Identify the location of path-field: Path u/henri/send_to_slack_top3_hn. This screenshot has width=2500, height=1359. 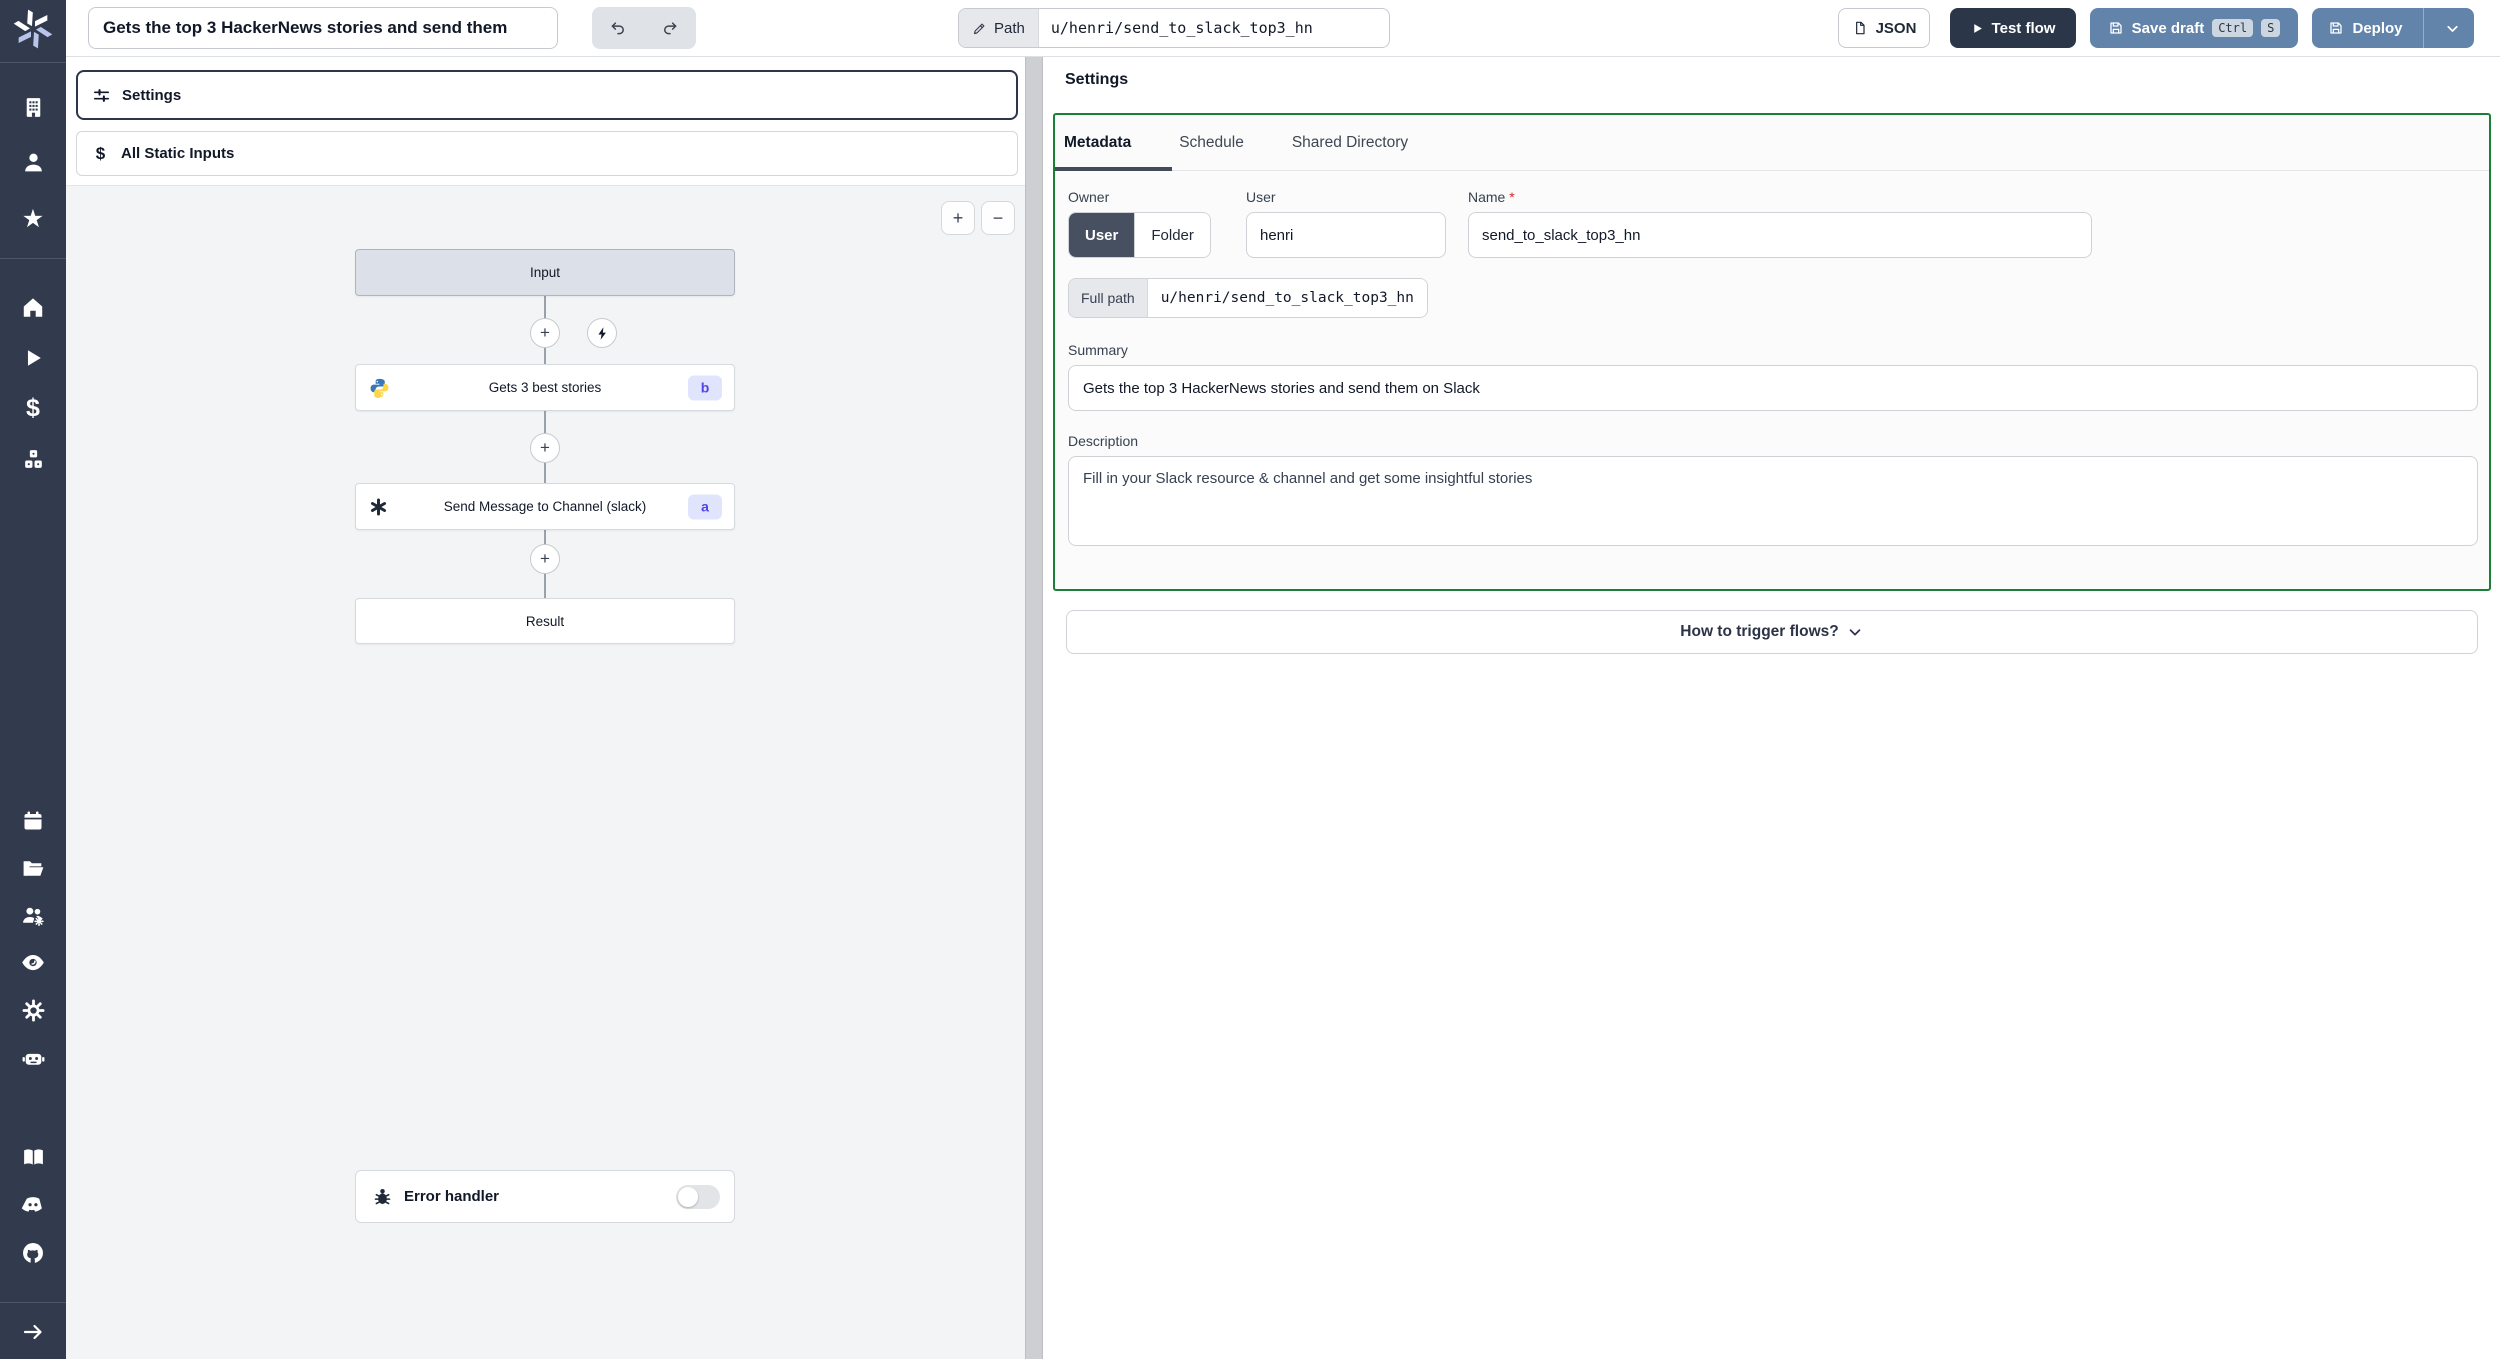
(1174, 28).